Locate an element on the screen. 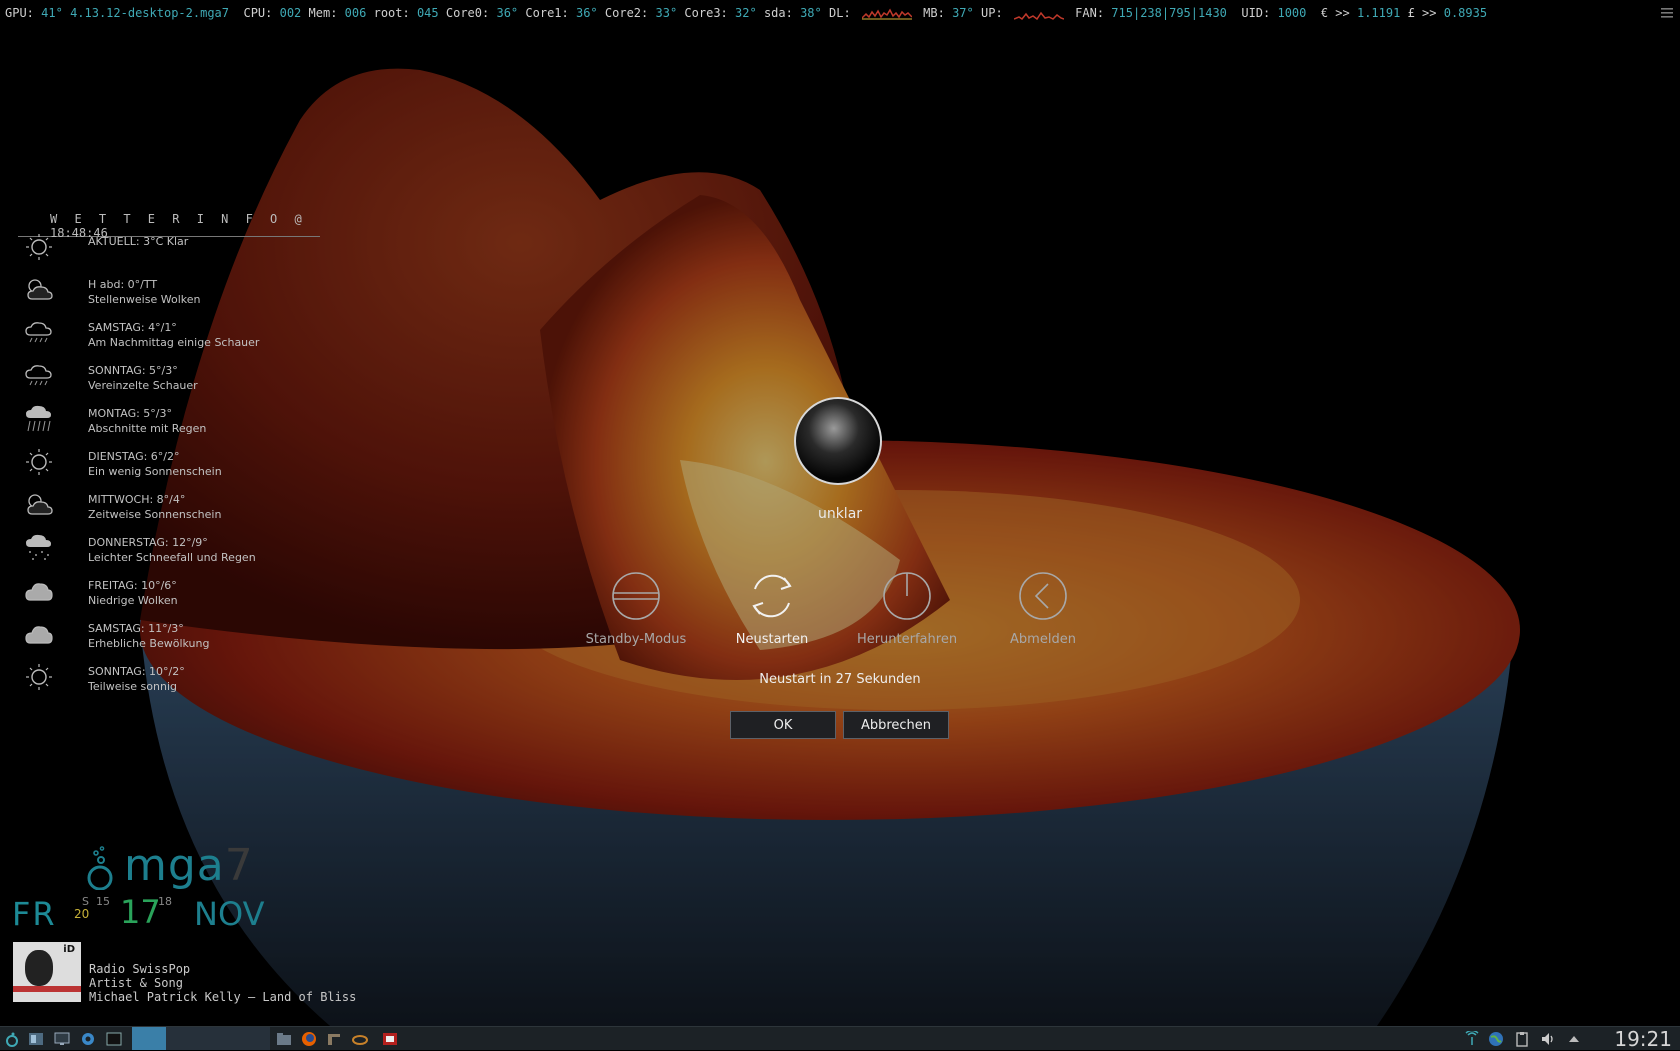 This screenshot has height=1051, width=1680. weather-text: MITTWOCH: 8°/4° Zeitweise Sonnenschein is located at coordinates (154, 507).